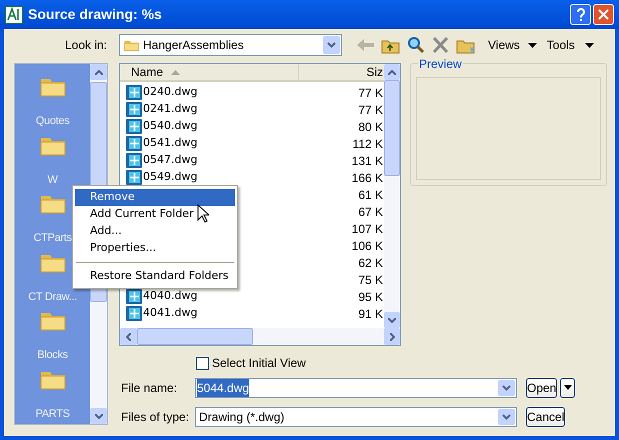 The image size is (619, 440). Describe the element at coordinates (440, 64) in the screenshot. I see `preview-label: Preview` at that location.